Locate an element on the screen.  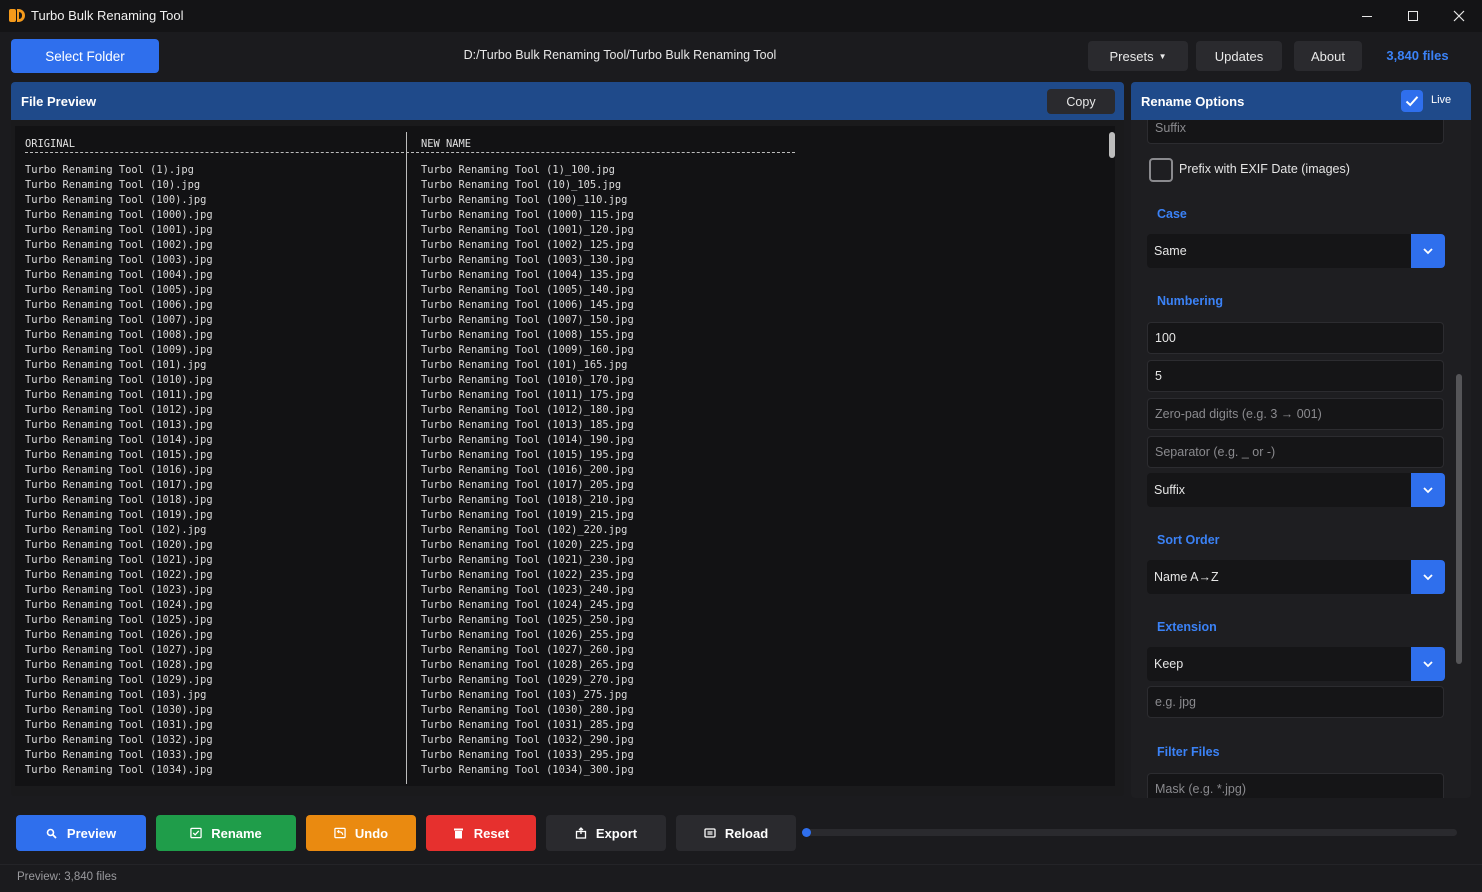
live-checkbox is located at coordinates (1412, 101).